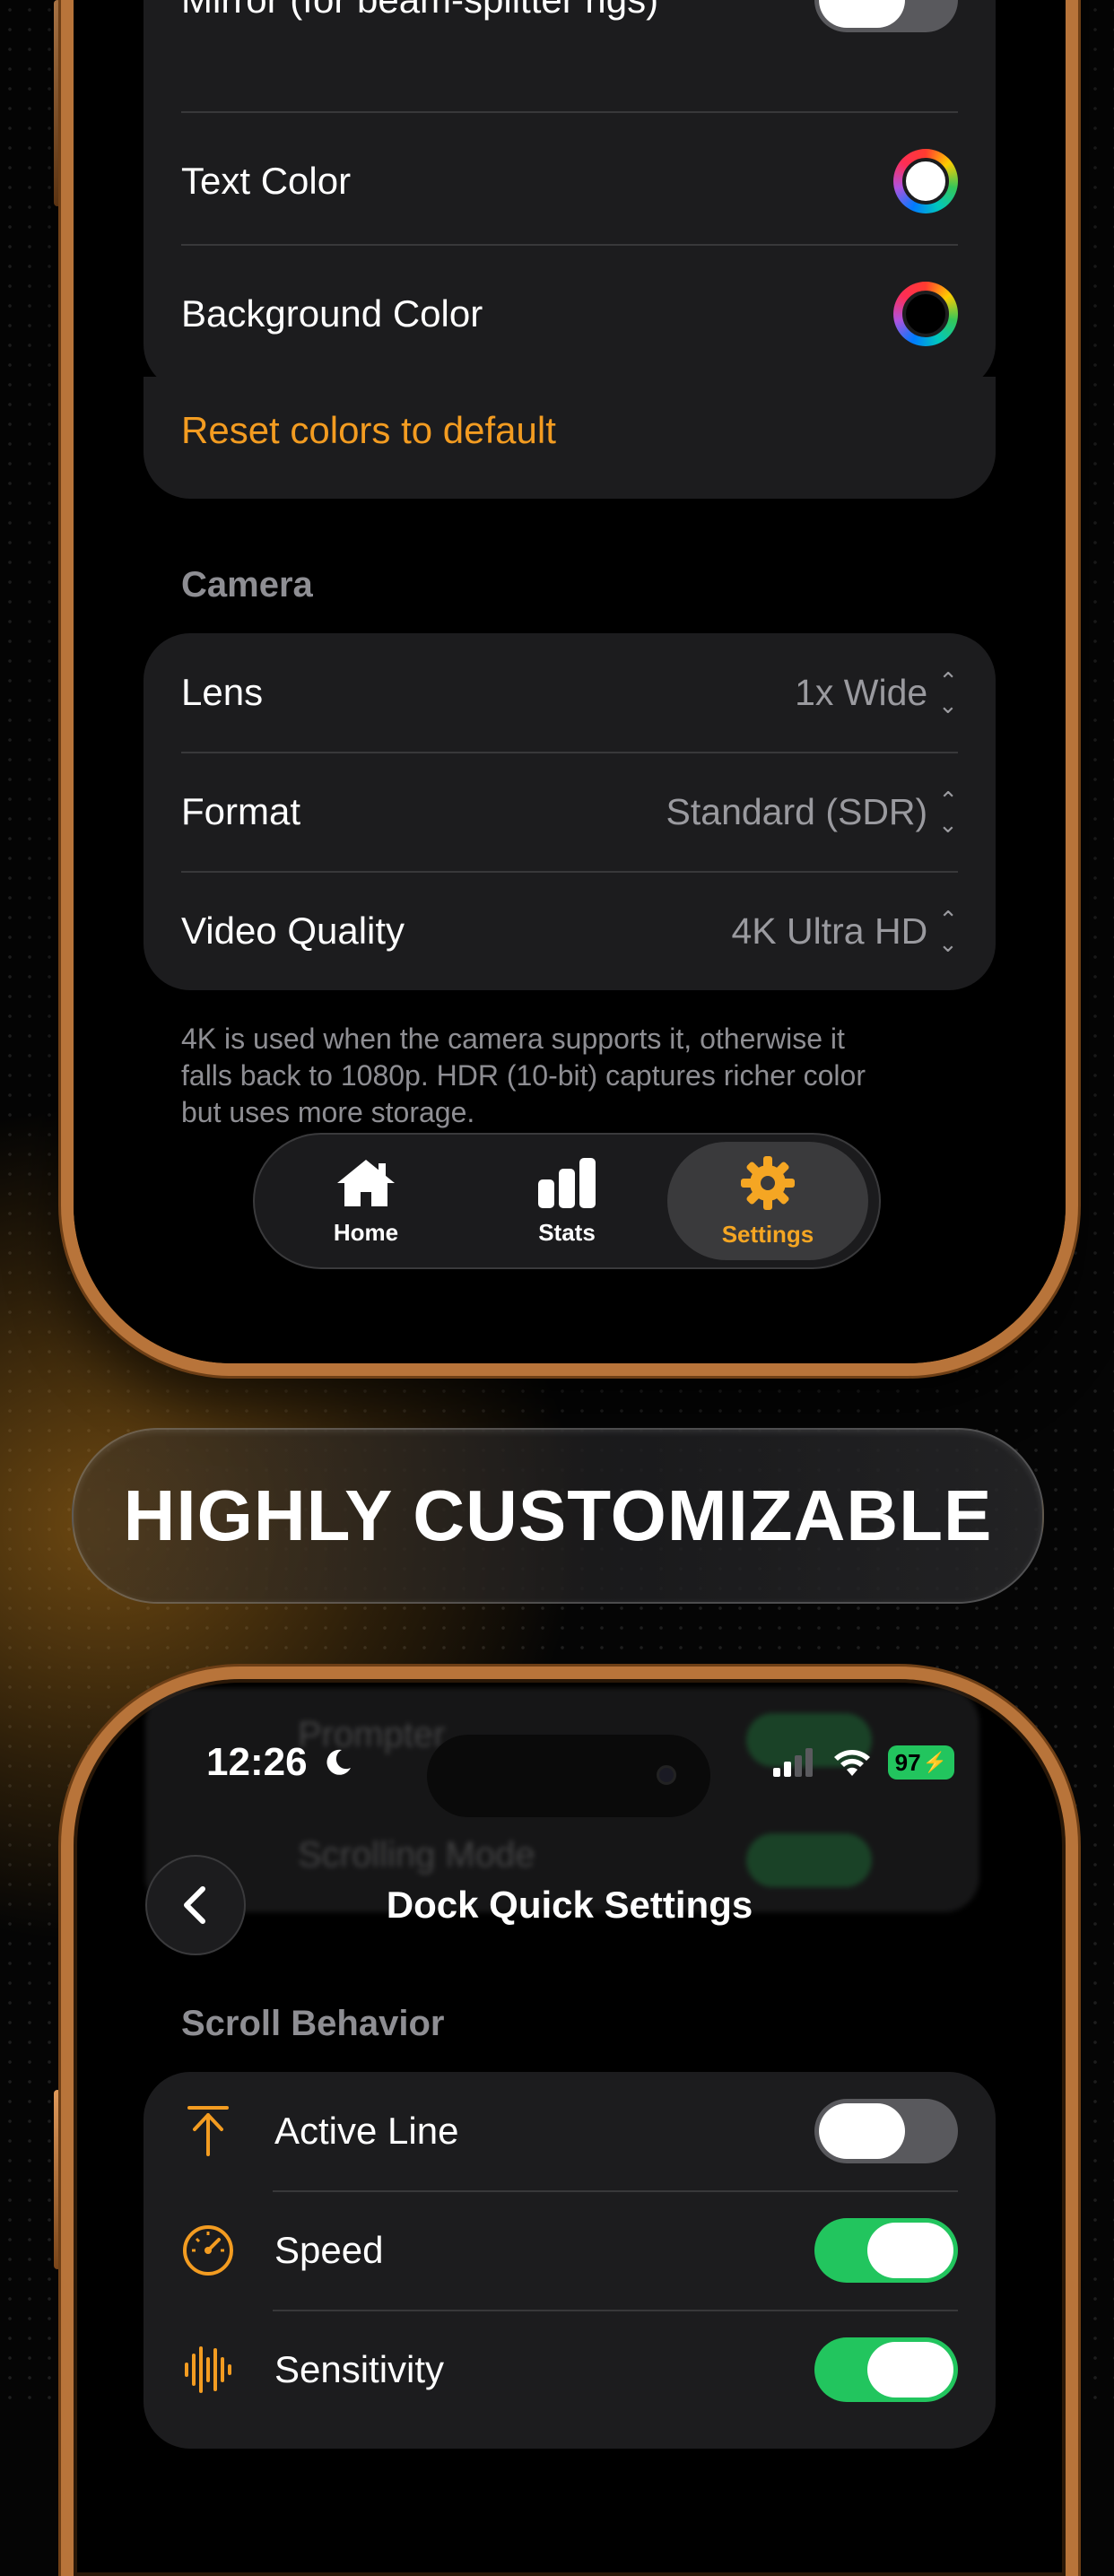 Image resolution: width=1114 pixels, height=2576 pixels. I want to click on reset-colors-row: Reset colors to default, so click(570, 430).